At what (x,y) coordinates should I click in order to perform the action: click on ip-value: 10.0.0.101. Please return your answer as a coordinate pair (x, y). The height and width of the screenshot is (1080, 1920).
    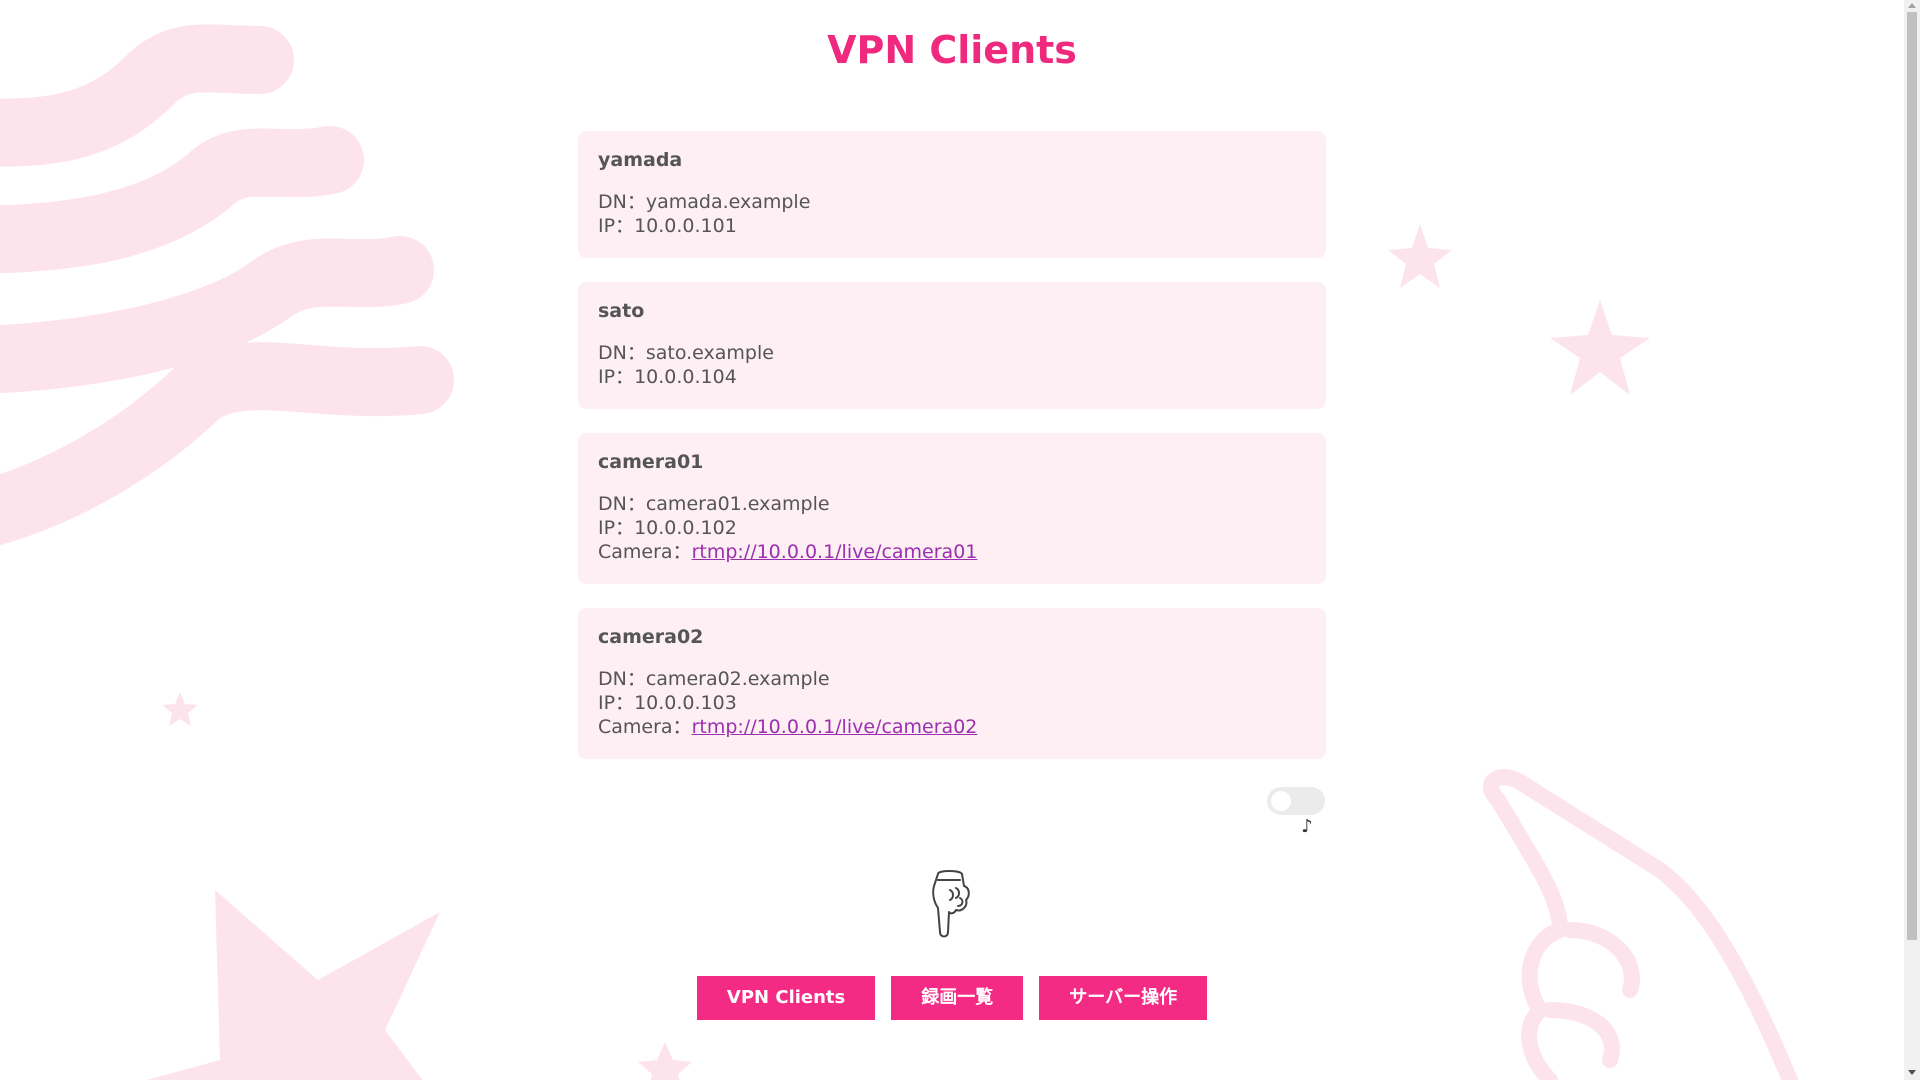
    Looking at the image, I should click on (685, 226).